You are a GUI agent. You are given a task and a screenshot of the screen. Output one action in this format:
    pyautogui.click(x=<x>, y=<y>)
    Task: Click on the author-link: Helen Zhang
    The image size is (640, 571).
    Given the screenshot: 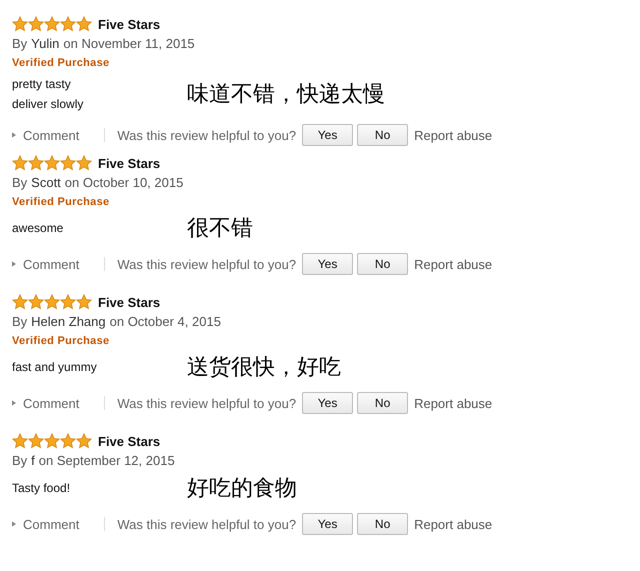 What is the action you would take?
    pyautogui.click(x=68, y=322)
    